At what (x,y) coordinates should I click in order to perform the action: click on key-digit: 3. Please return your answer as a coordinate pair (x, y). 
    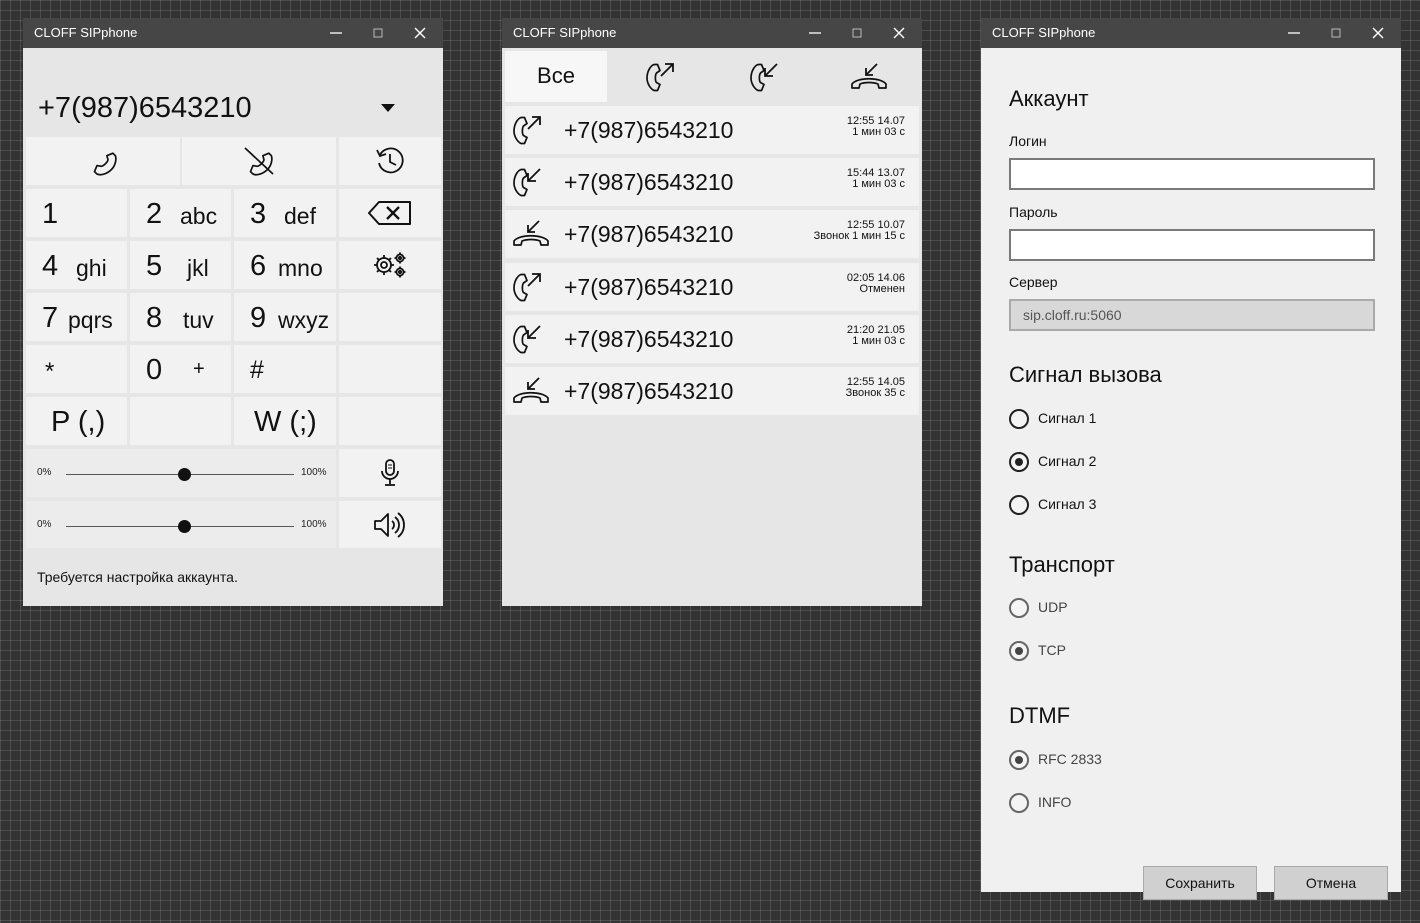
    Looking at the image, I should click on (258, 214).